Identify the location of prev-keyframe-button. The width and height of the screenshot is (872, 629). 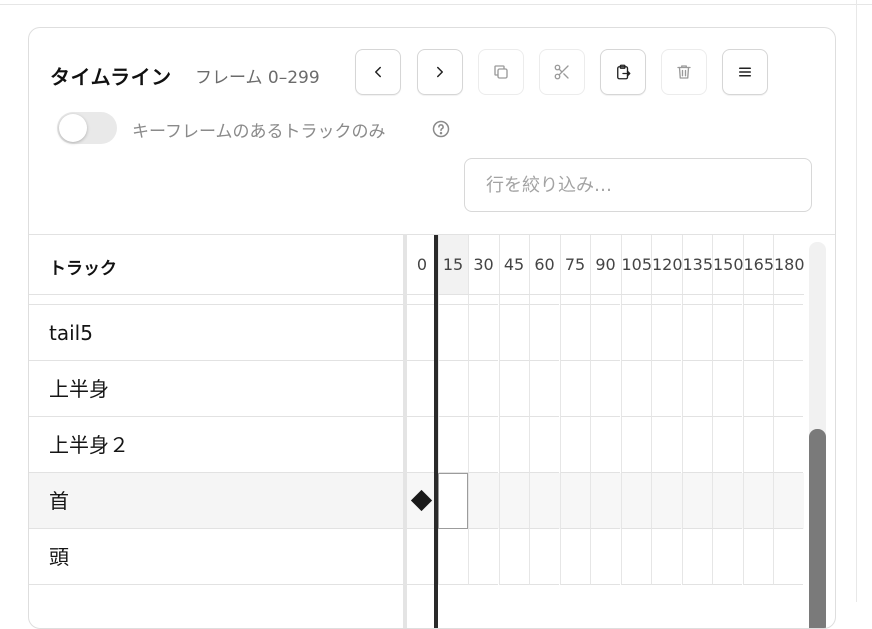
(378, 72).